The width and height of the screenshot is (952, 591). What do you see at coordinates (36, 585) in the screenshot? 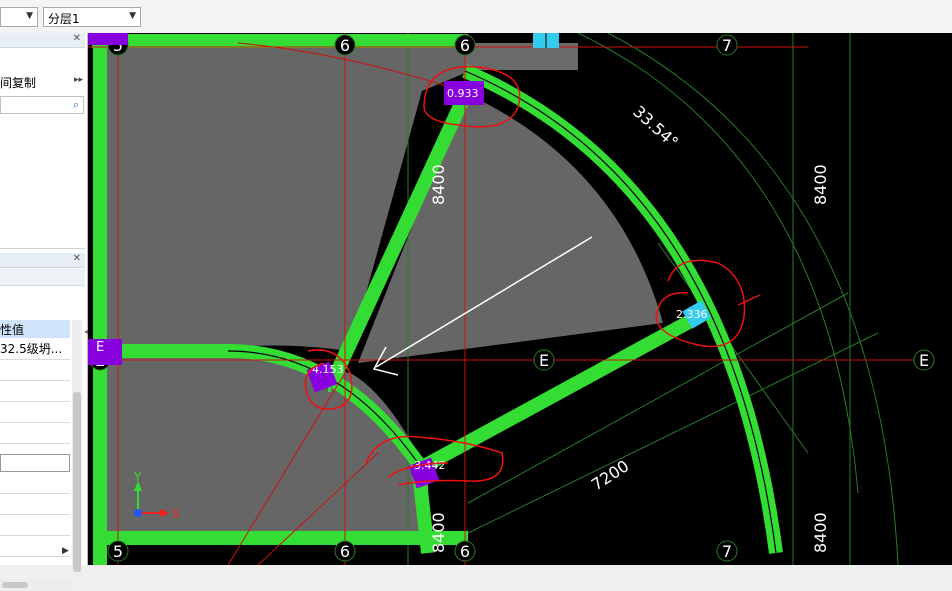
I see `horizontal-scrollbar` at bounding box center [36, 585].